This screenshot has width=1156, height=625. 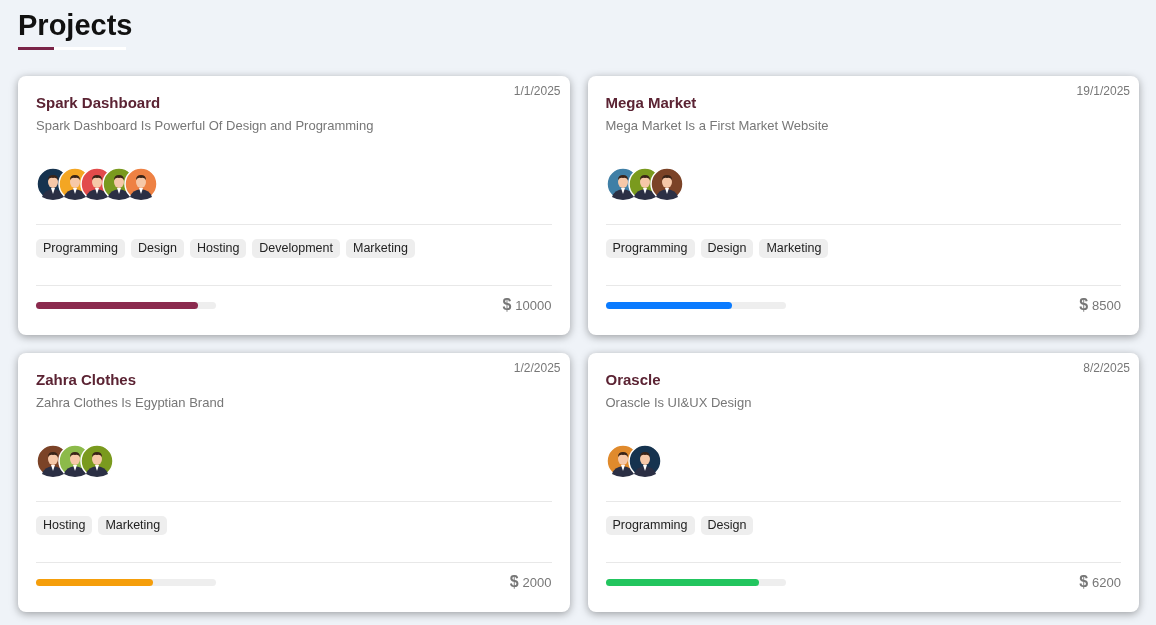 I want to click on project-description: Mega Market Is a First Market Website, so click(x=717, y=125).